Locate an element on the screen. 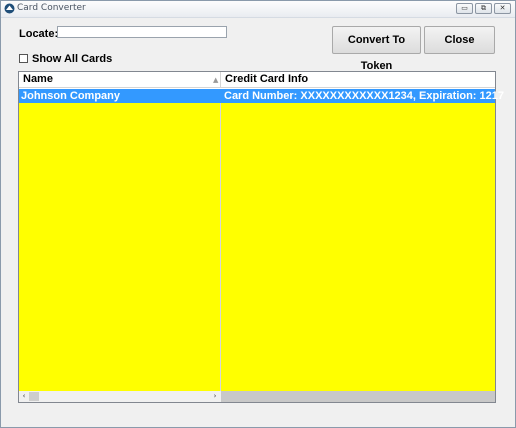  column-header-name: Name is located at coordinates (120, 80).